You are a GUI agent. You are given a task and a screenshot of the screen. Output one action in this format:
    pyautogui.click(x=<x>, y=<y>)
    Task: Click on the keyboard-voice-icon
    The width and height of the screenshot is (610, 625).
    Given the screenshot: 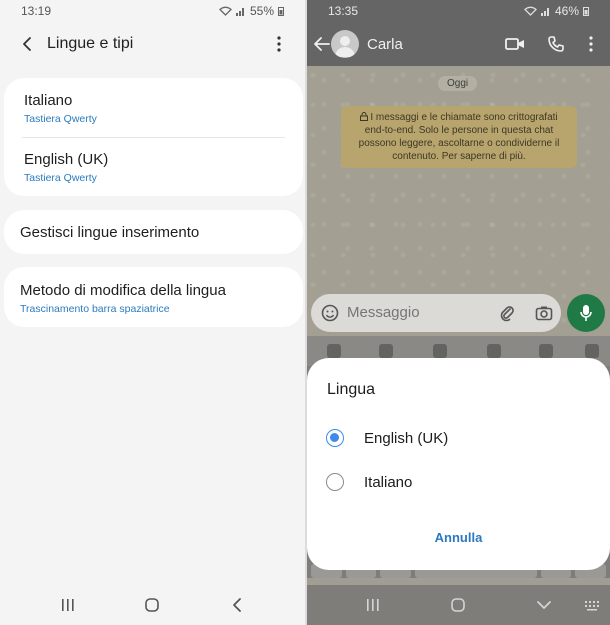 What is the action you would take?
    pyautogui.click(x=494, y=351)
    